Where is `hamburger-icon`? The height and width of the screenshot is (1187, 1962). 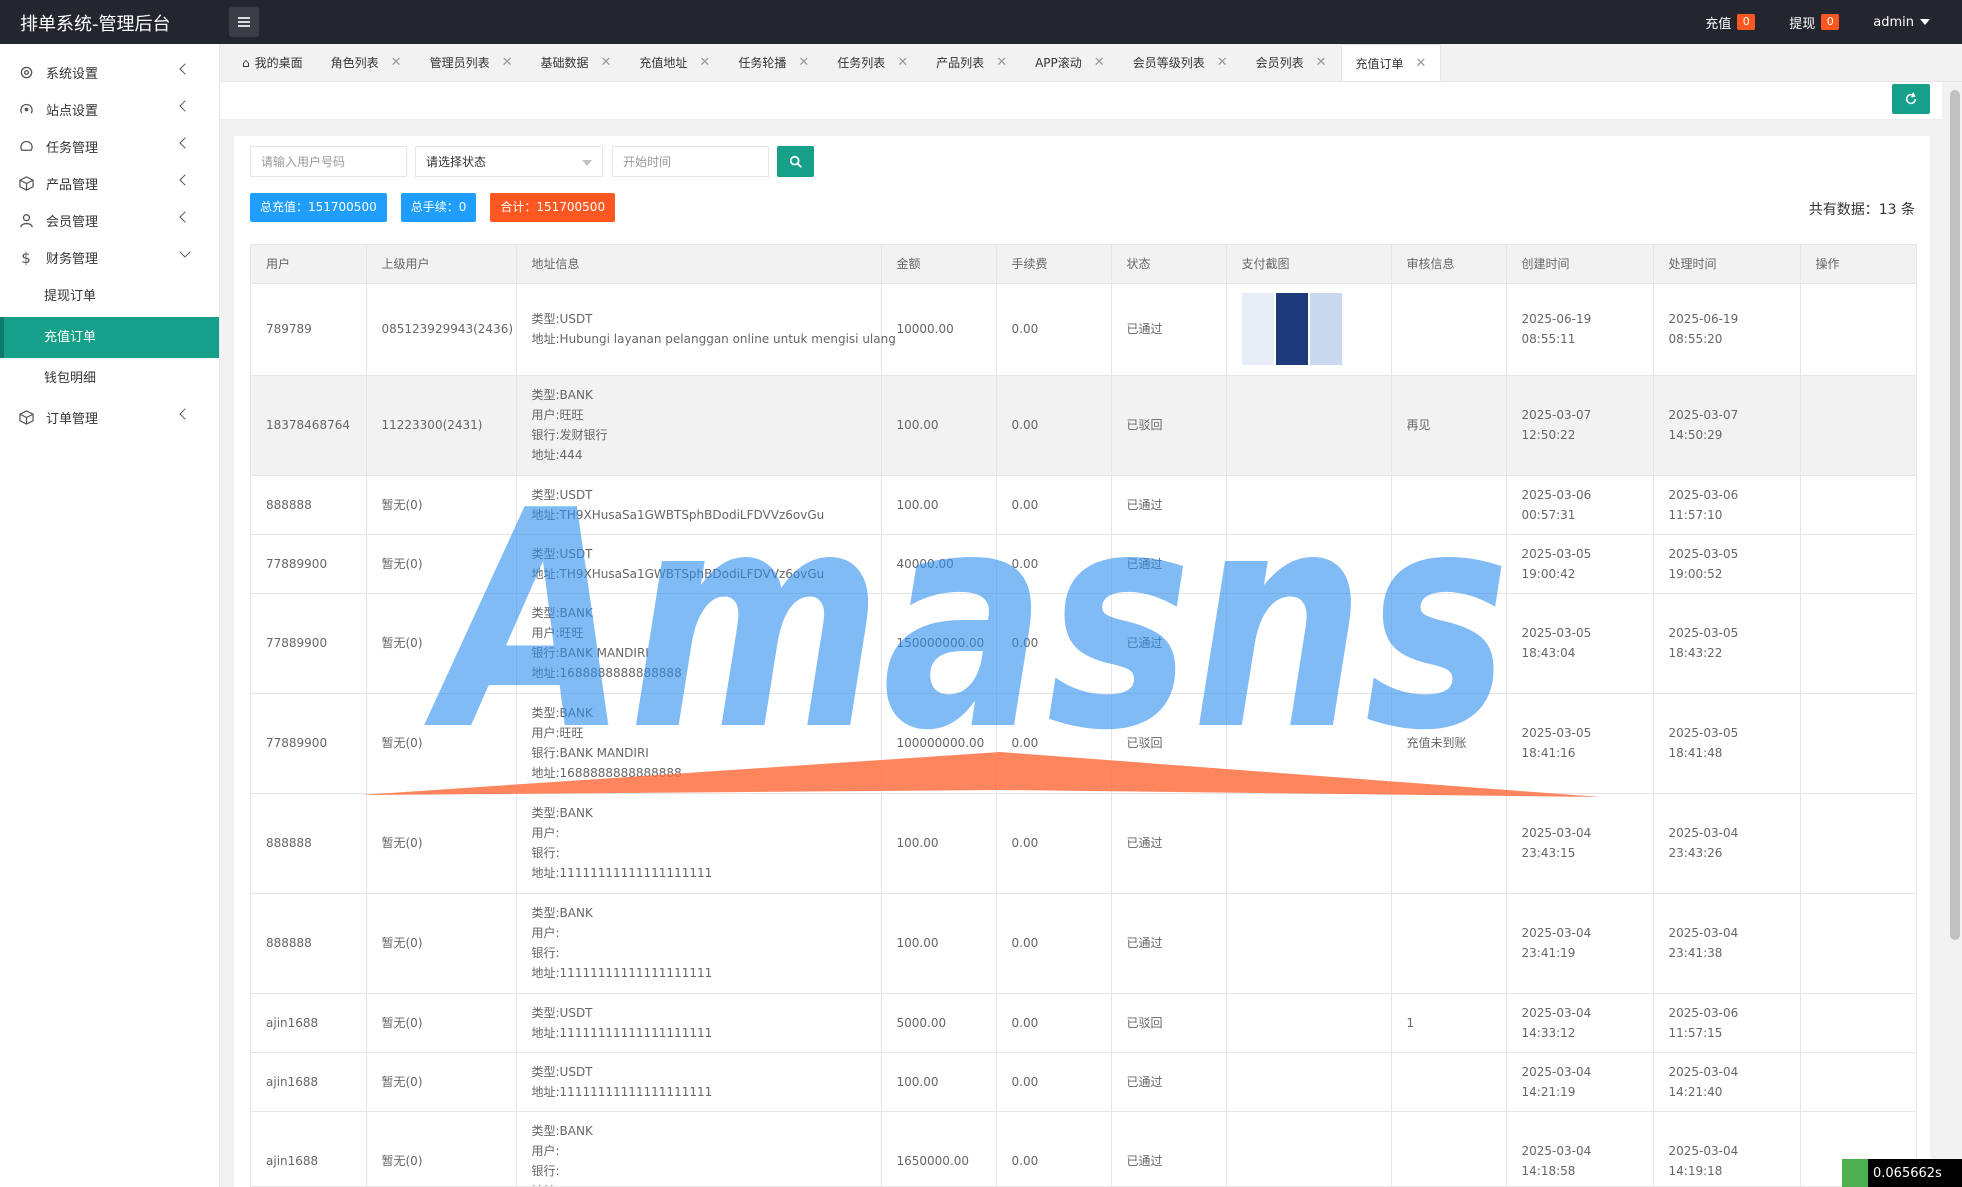
hamburger-icon is located at coordinates (244, 22).